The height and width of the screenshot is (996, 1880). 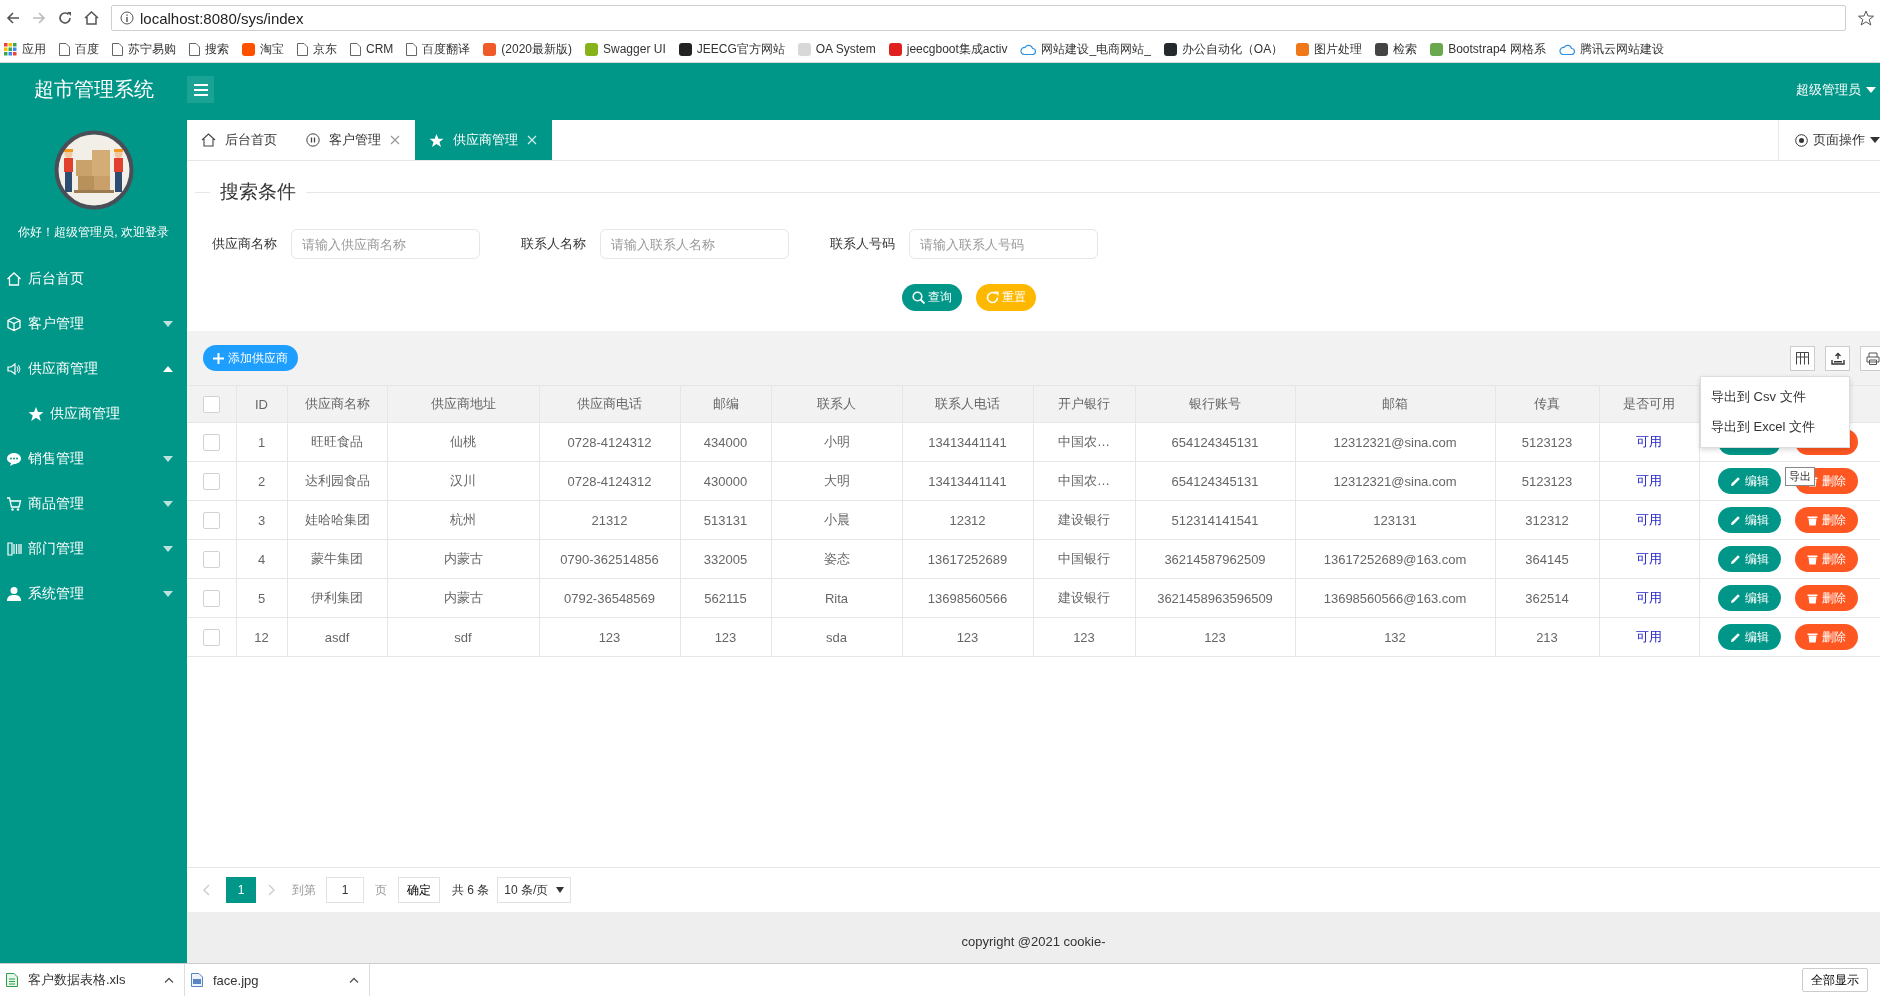 What do you see at coordinates (419, 890) in the screenshot?
I see `confirm-button: 确定` at bounding box center [419, 890].